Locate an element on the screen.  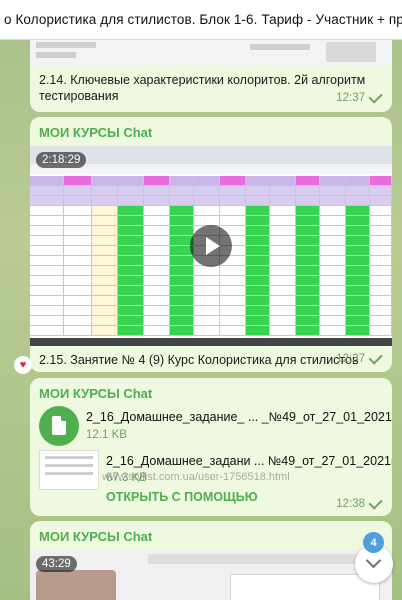
file-thumbnail is located at coordinates (69, 470).